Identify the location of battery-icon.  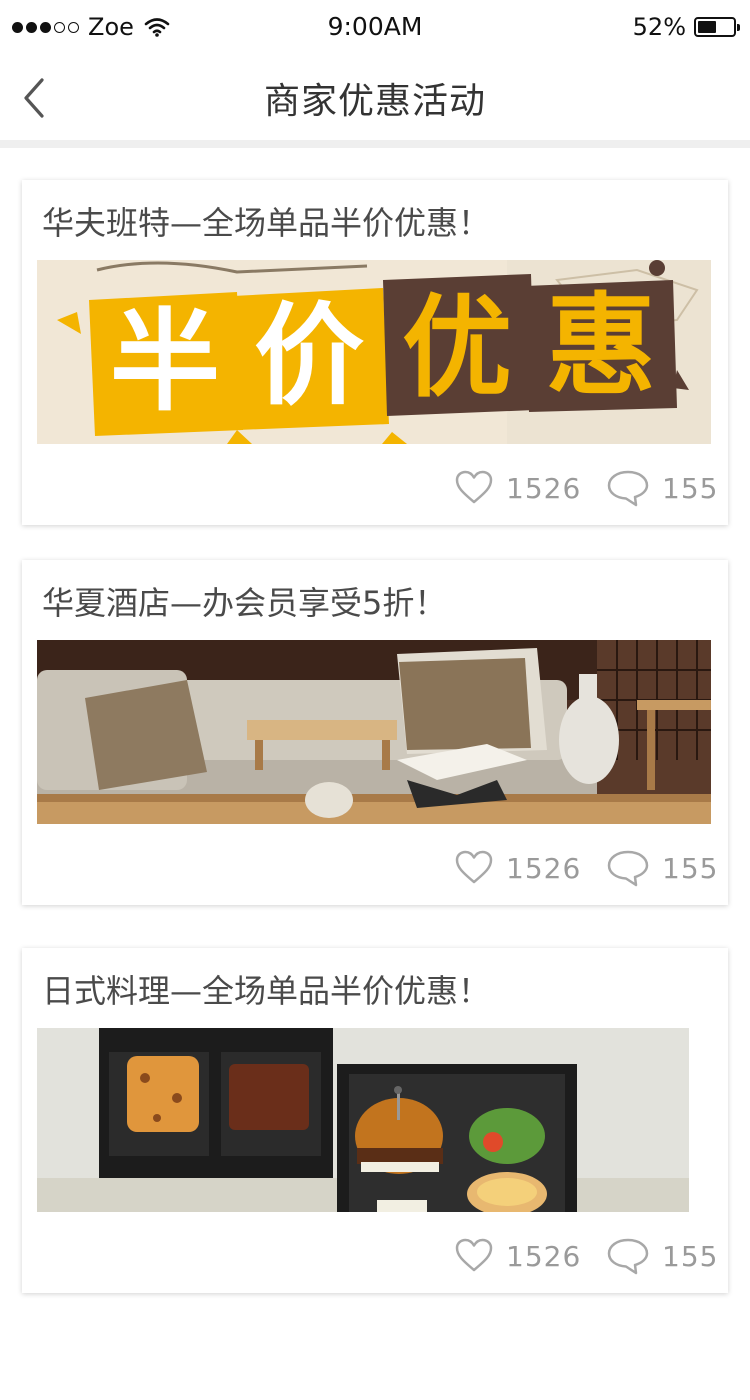
(717, 27).